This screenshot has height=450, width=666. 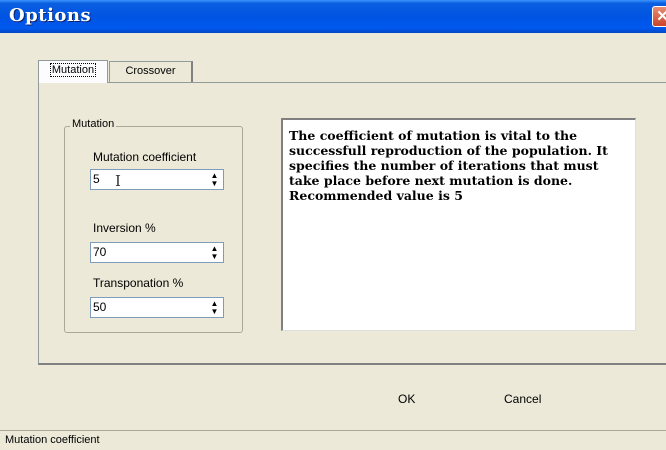 What do you see at coordinates (157, 252) in the screenshot?
I see `inversion-spinner: 70 ▲ ▼` at bounding box center [157, 252].